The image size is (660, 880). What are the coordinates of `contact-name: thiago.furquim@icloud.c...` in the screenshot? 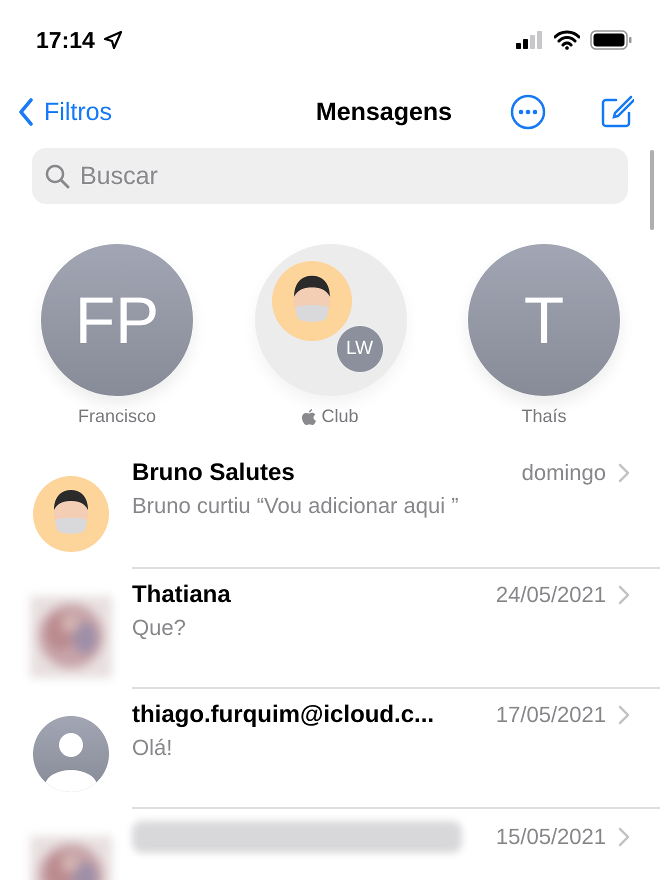 It's located at (283, 715).